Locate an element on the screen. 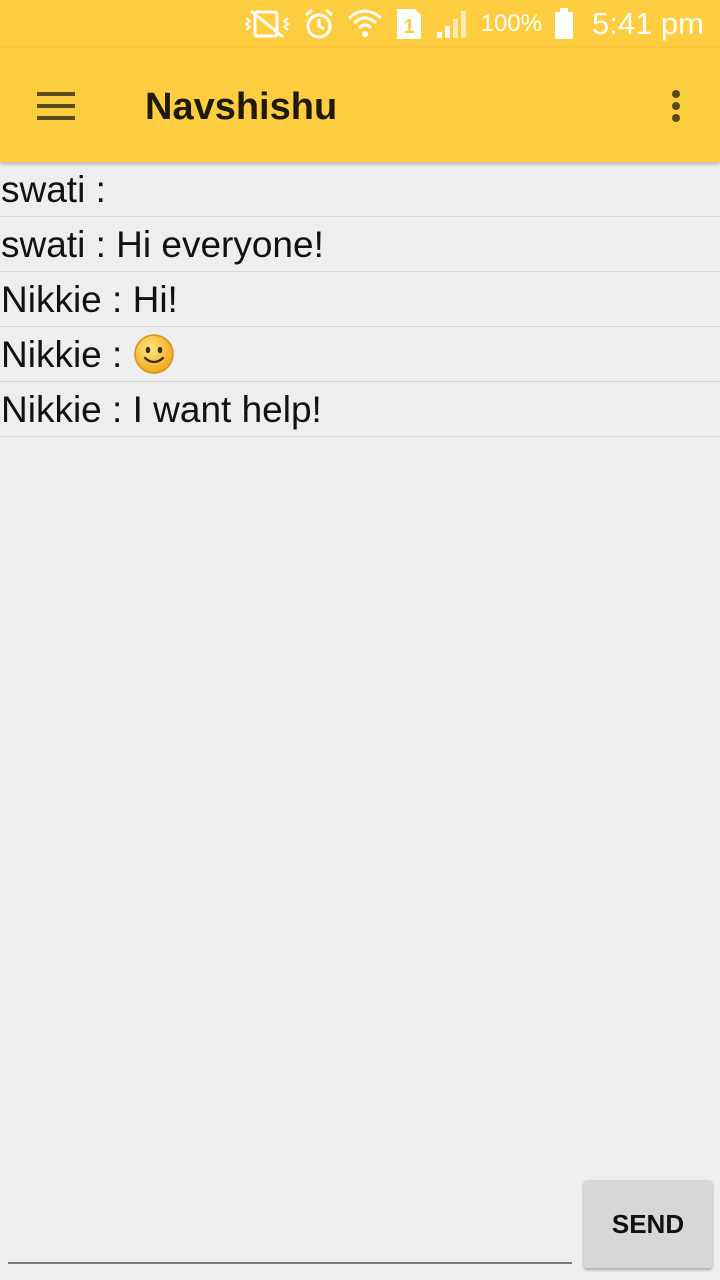 Image resolution: width=720 pixels, height=1280 pixels. page-title: Navshishu is located at coordinates (241, 107).